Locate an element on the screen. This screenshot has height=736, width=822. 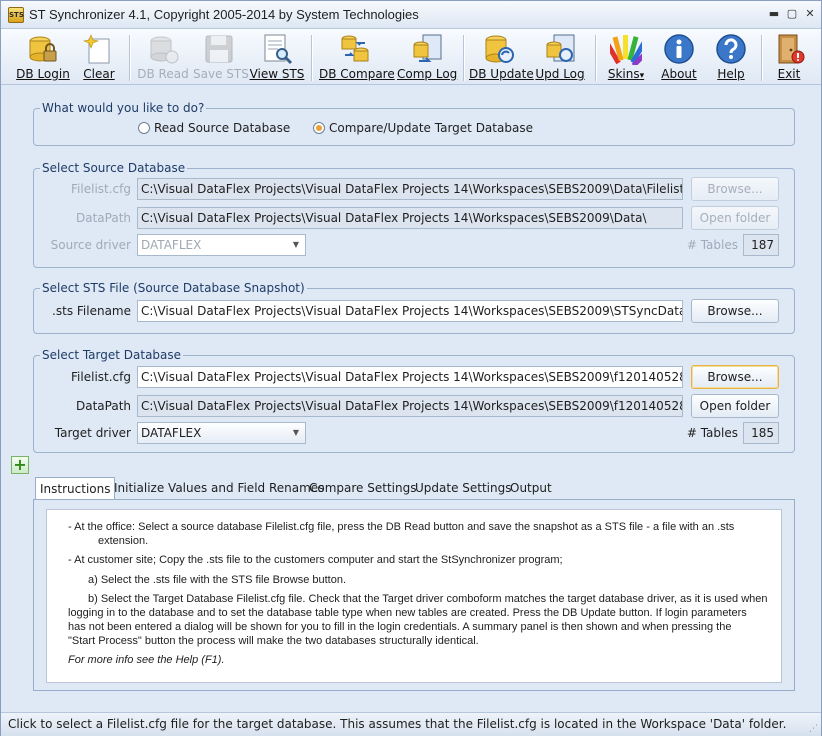
target-datapath-label: DataPath is located at coordinates (103, 406).